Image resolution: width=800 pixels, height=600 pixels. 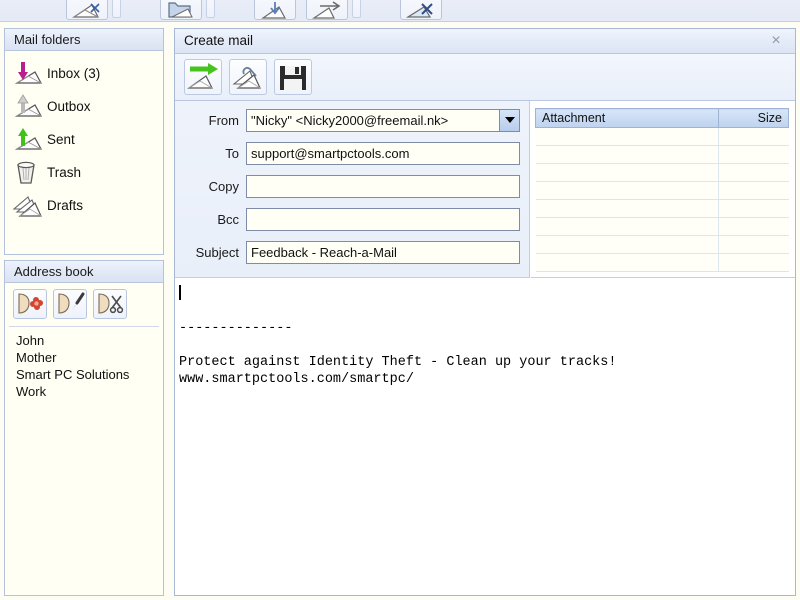 I want to click on floppy-disk-icon, so click(x=293, y=78).